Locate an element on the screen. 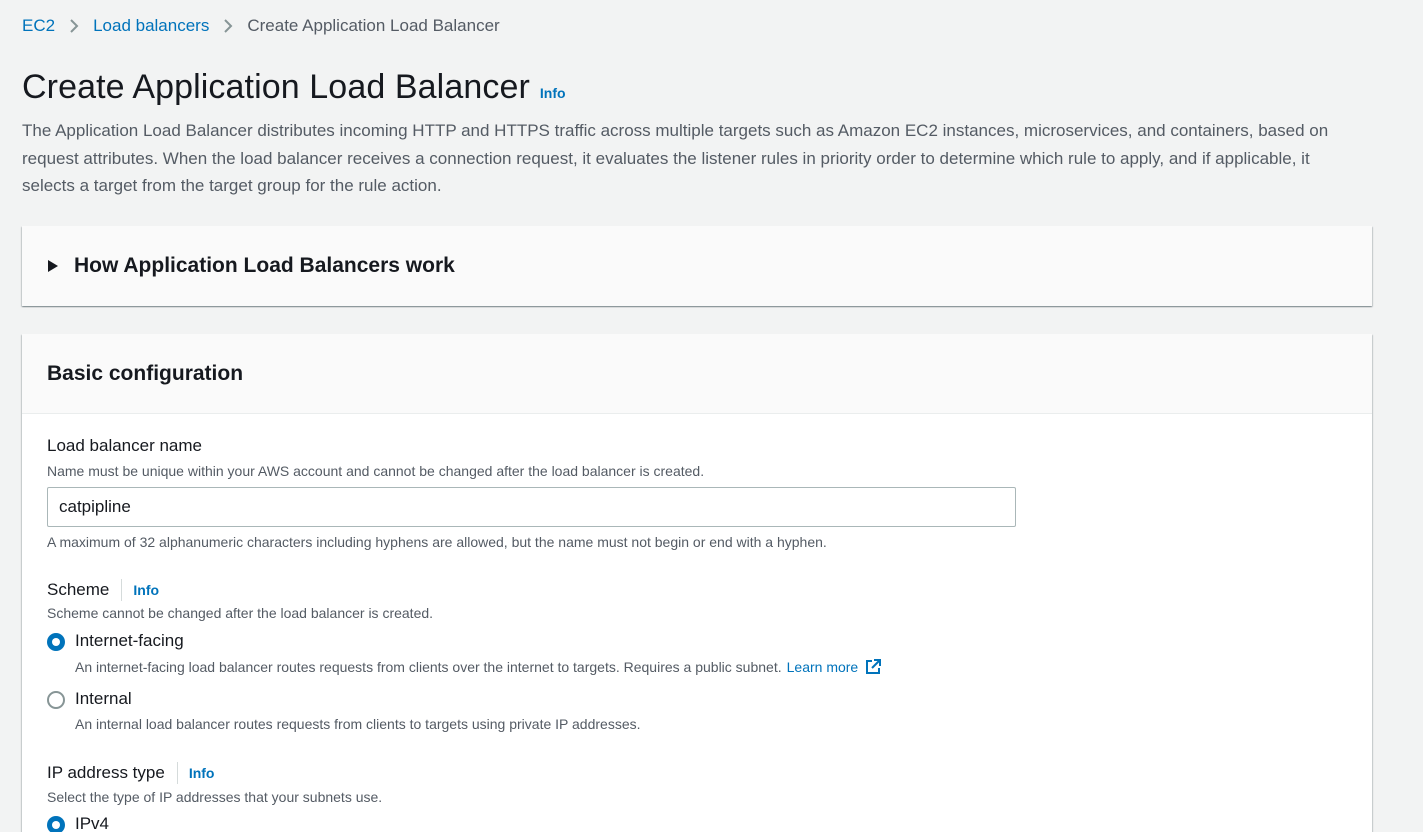  scheme-option-internet-facing: Internet-facing is located at coordinates (115, 641).